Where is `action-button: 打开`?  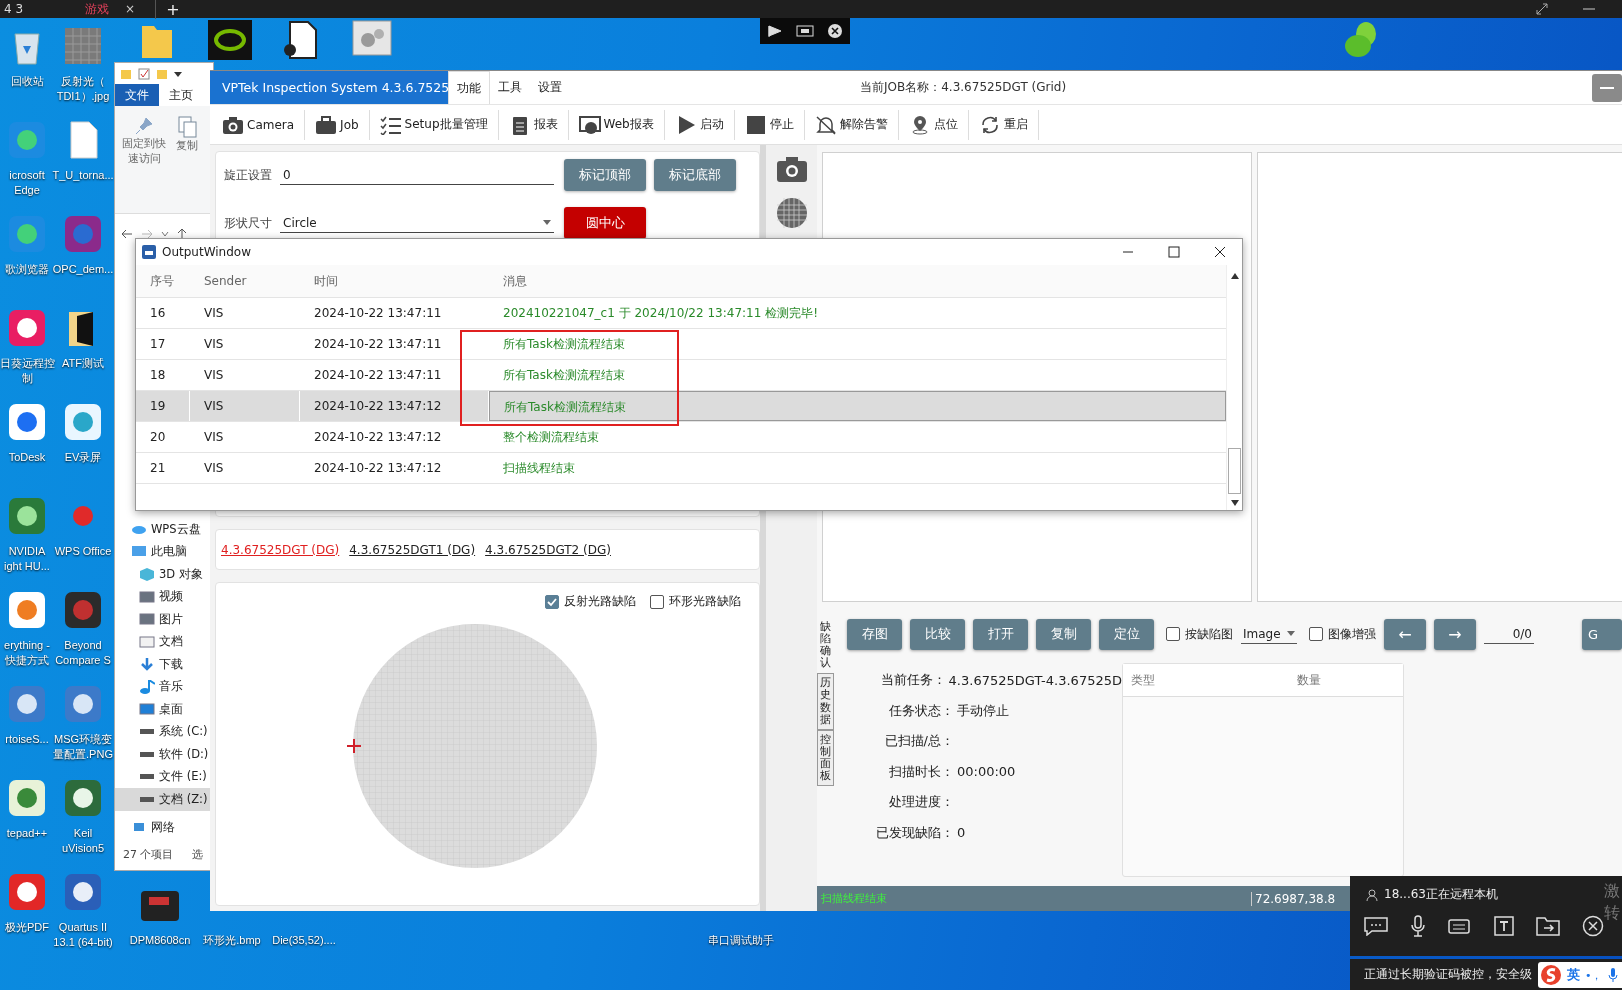 action-button: 打开 is located at coordinates (1000, 634).